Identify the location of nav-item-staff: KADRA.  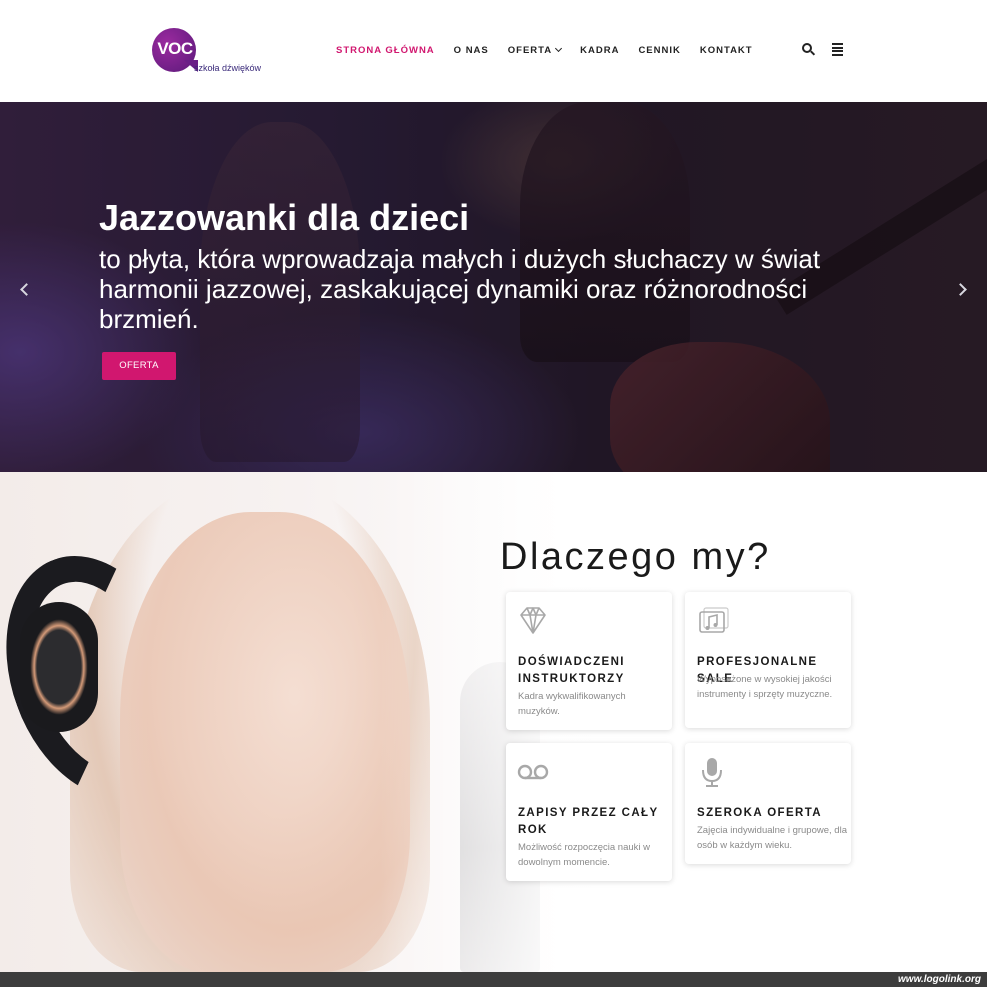
(599, 50).